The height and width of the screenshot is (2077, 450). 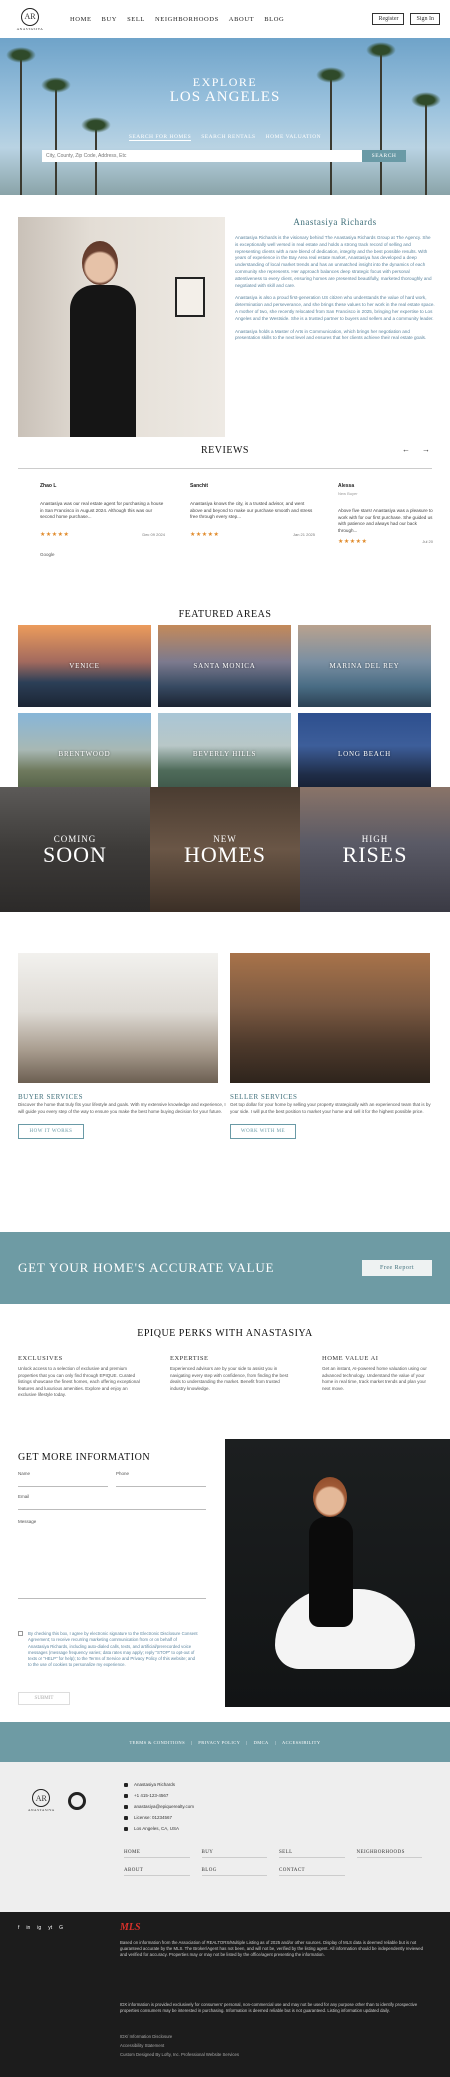 What do you see at coordinates (159, 1817) in the screenshot?
I see `contact-row: License: 01234567` at bounding box center [159, 1817].